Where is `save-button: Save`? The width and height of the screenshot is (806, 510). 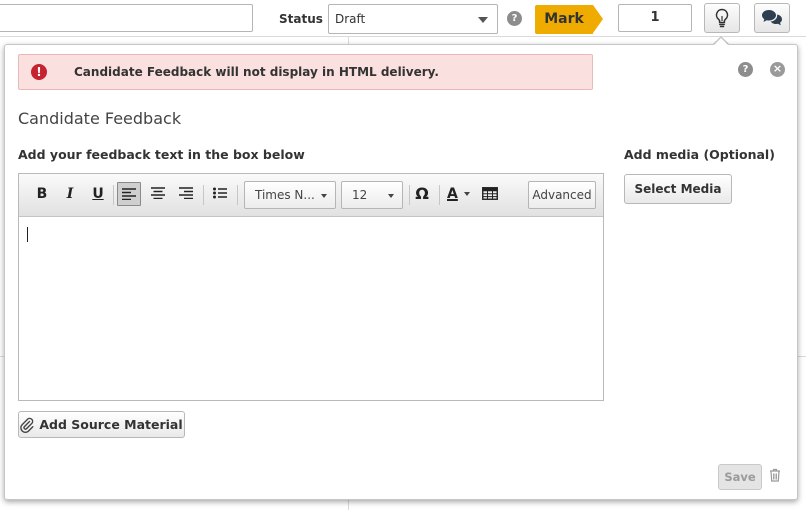 save-button: Save is located at coordinates (740, 477).